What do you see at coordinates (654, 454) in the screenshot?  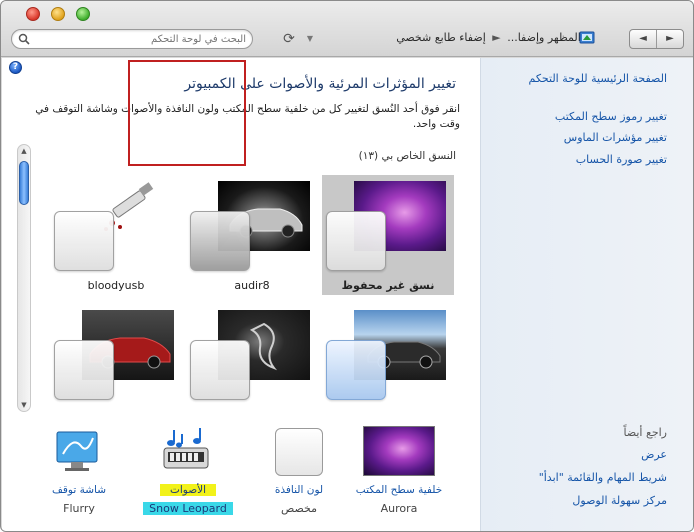 I see `sidebar-link-display: عرض` at bounding box center [654, 454].